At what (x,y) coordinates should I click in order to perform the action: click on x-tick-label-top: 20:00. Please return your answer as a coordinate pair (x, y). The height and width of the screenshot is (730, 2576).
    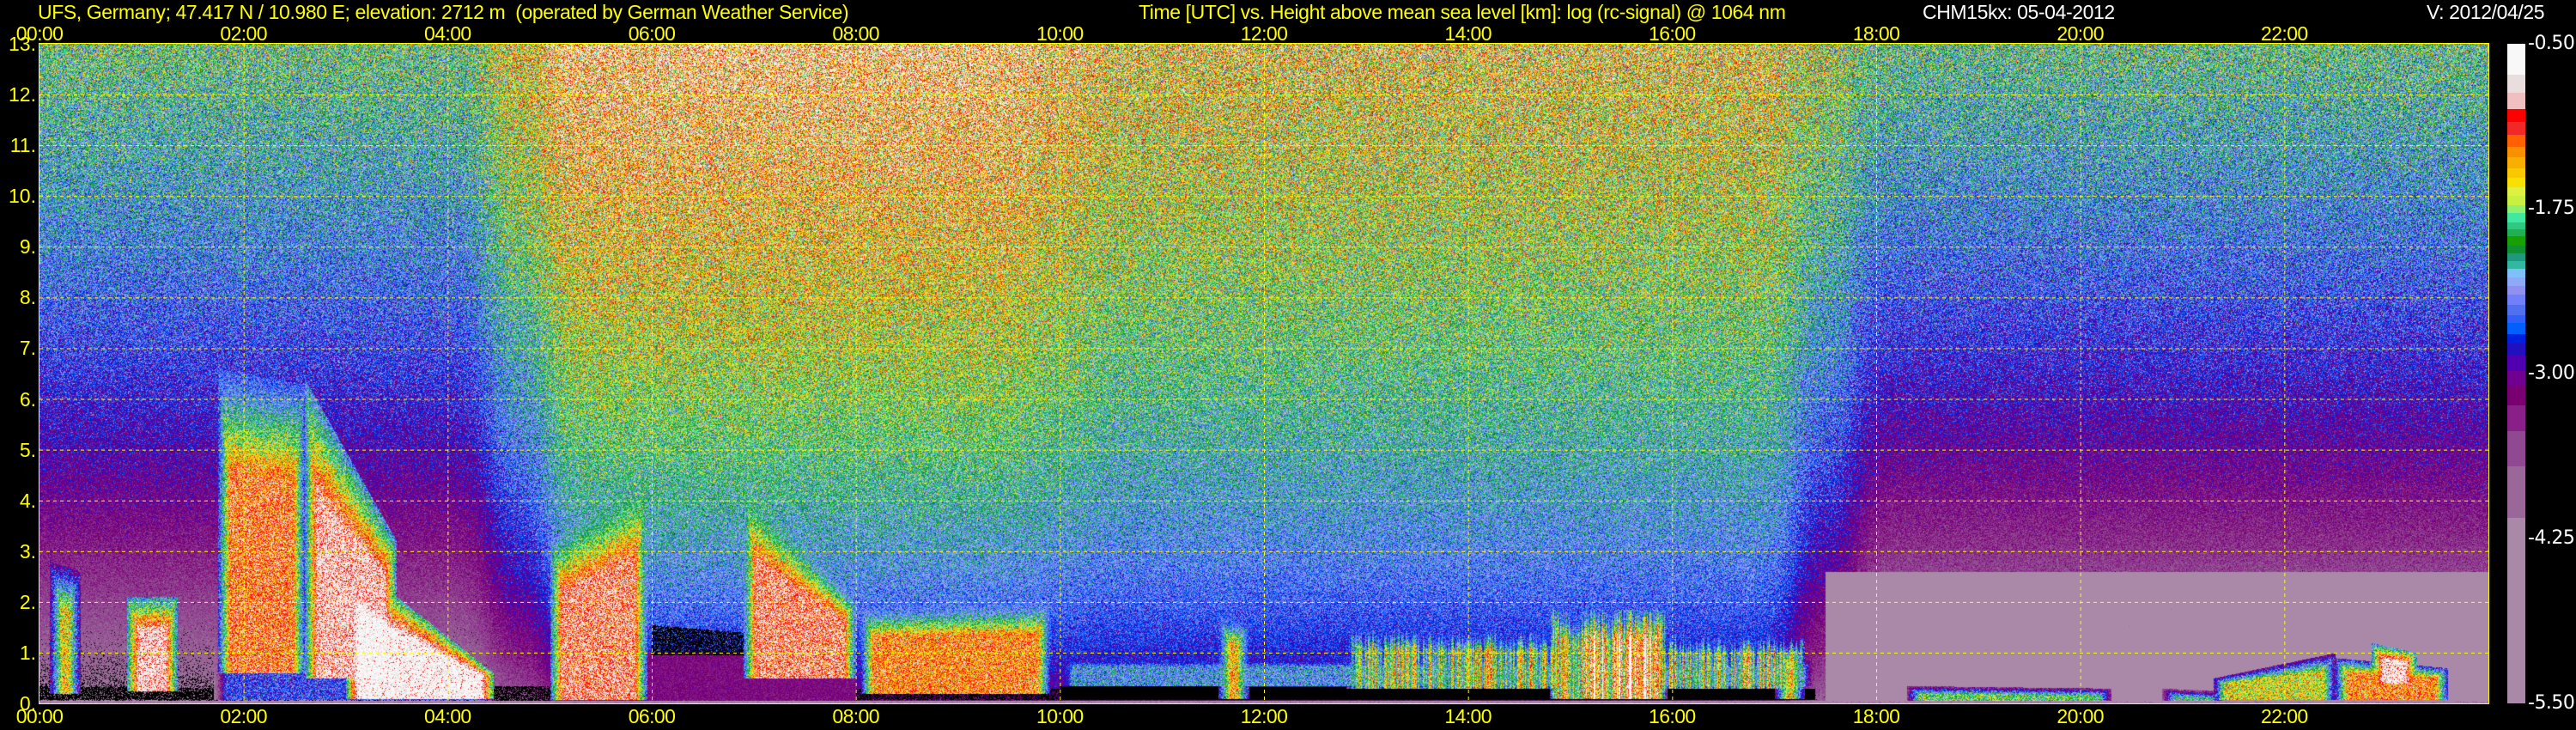
    Looking at the image, I should click on (2080, 33).